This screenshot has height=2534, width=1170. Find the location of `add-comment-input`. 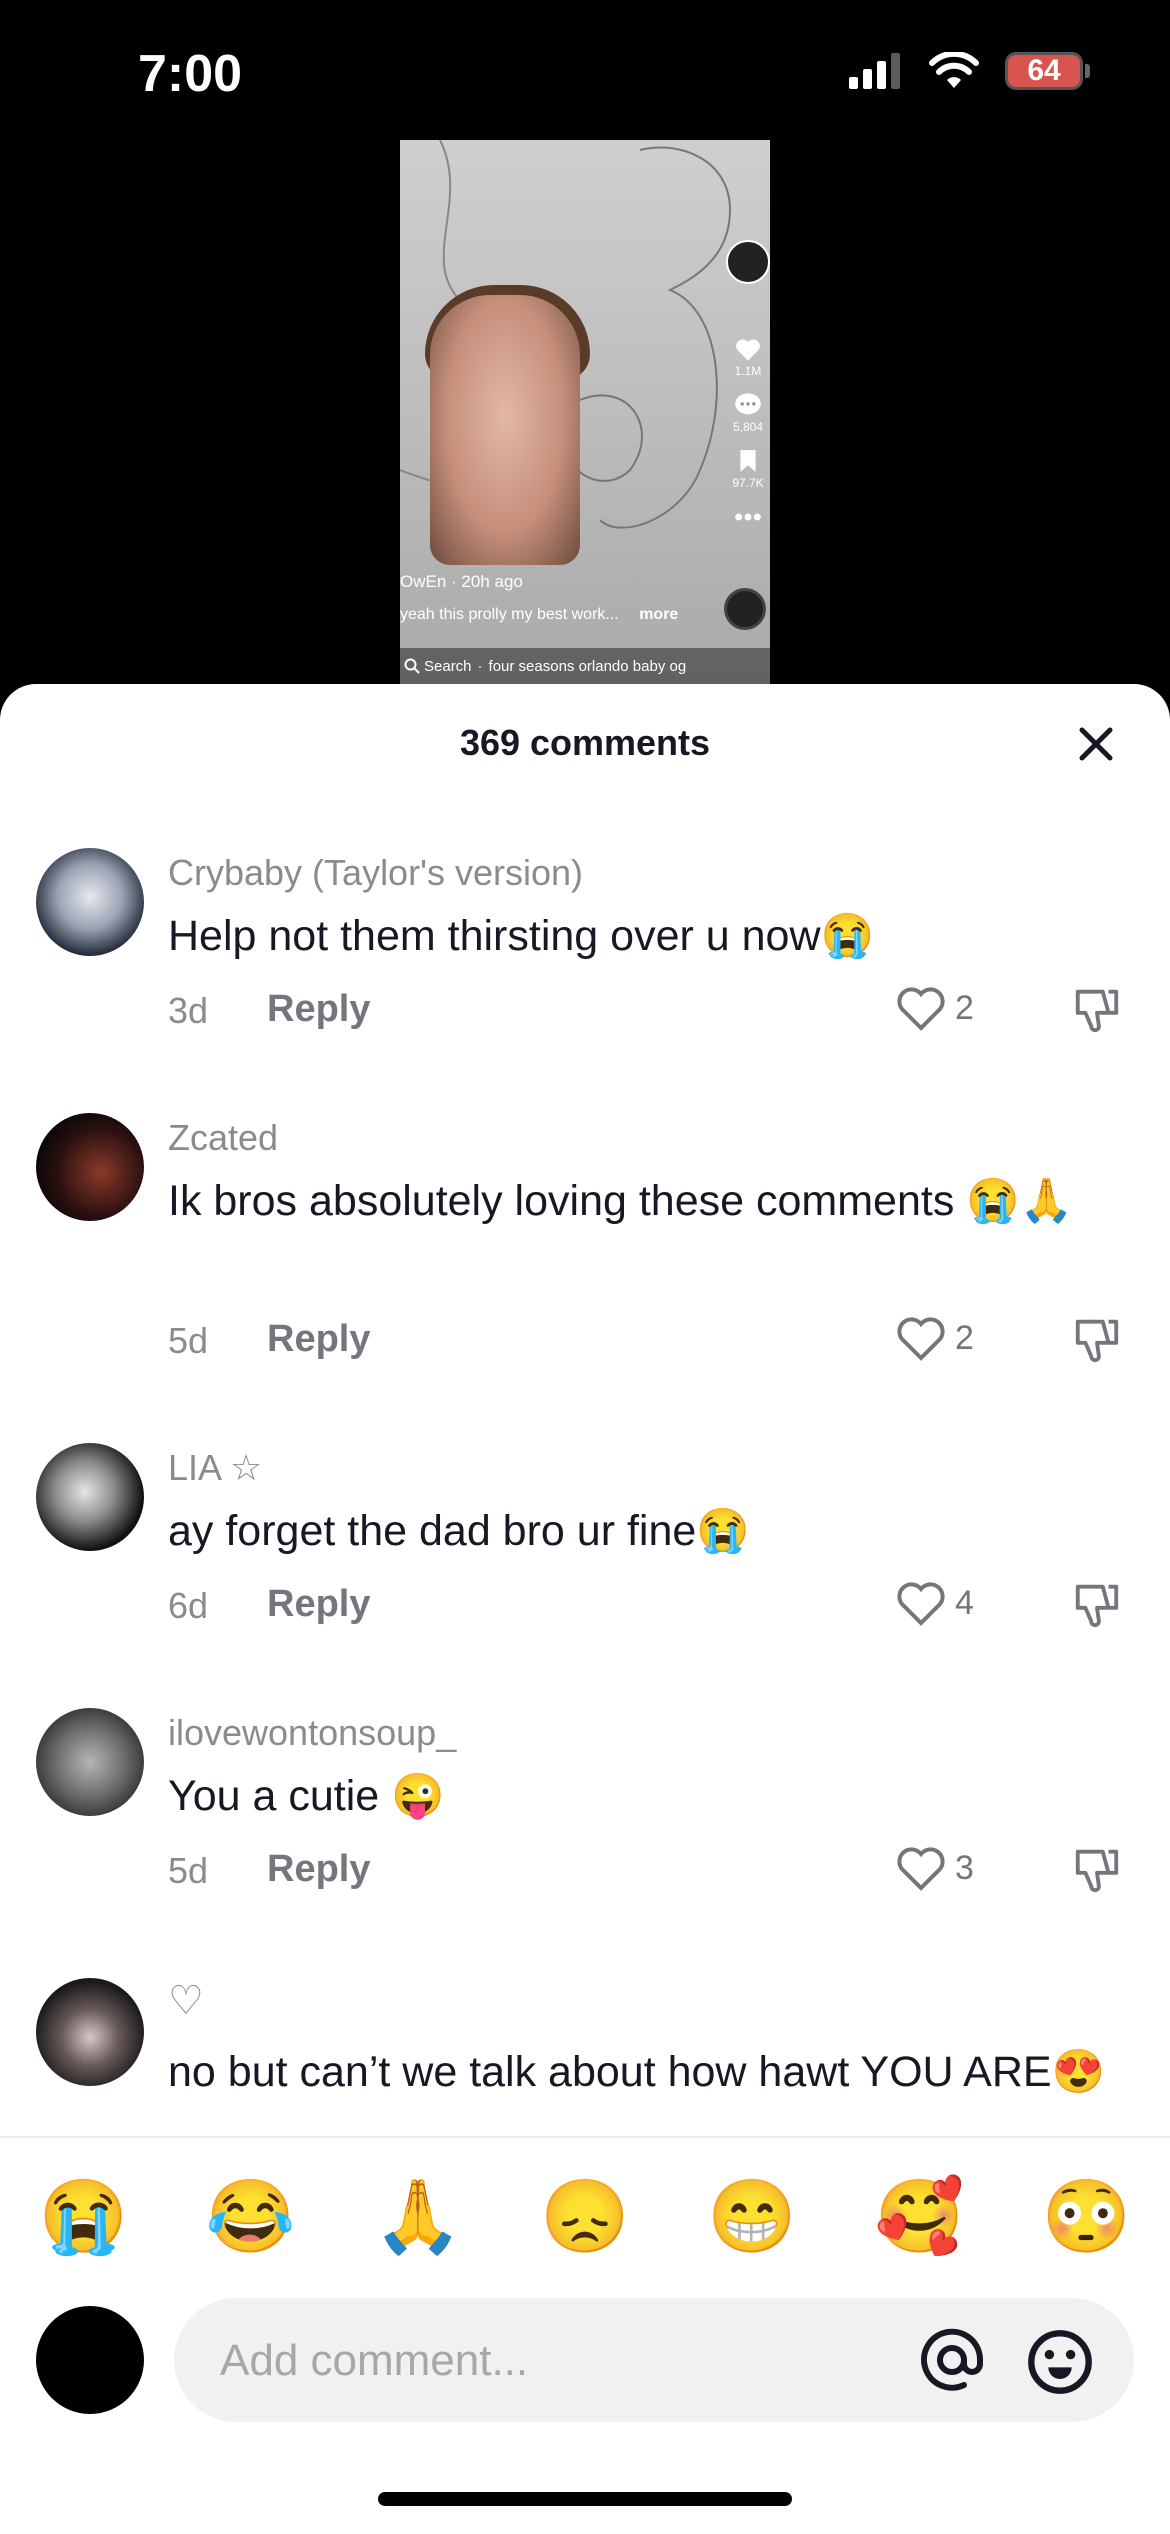

add-comment-input is located at coordinates (540, 2361).